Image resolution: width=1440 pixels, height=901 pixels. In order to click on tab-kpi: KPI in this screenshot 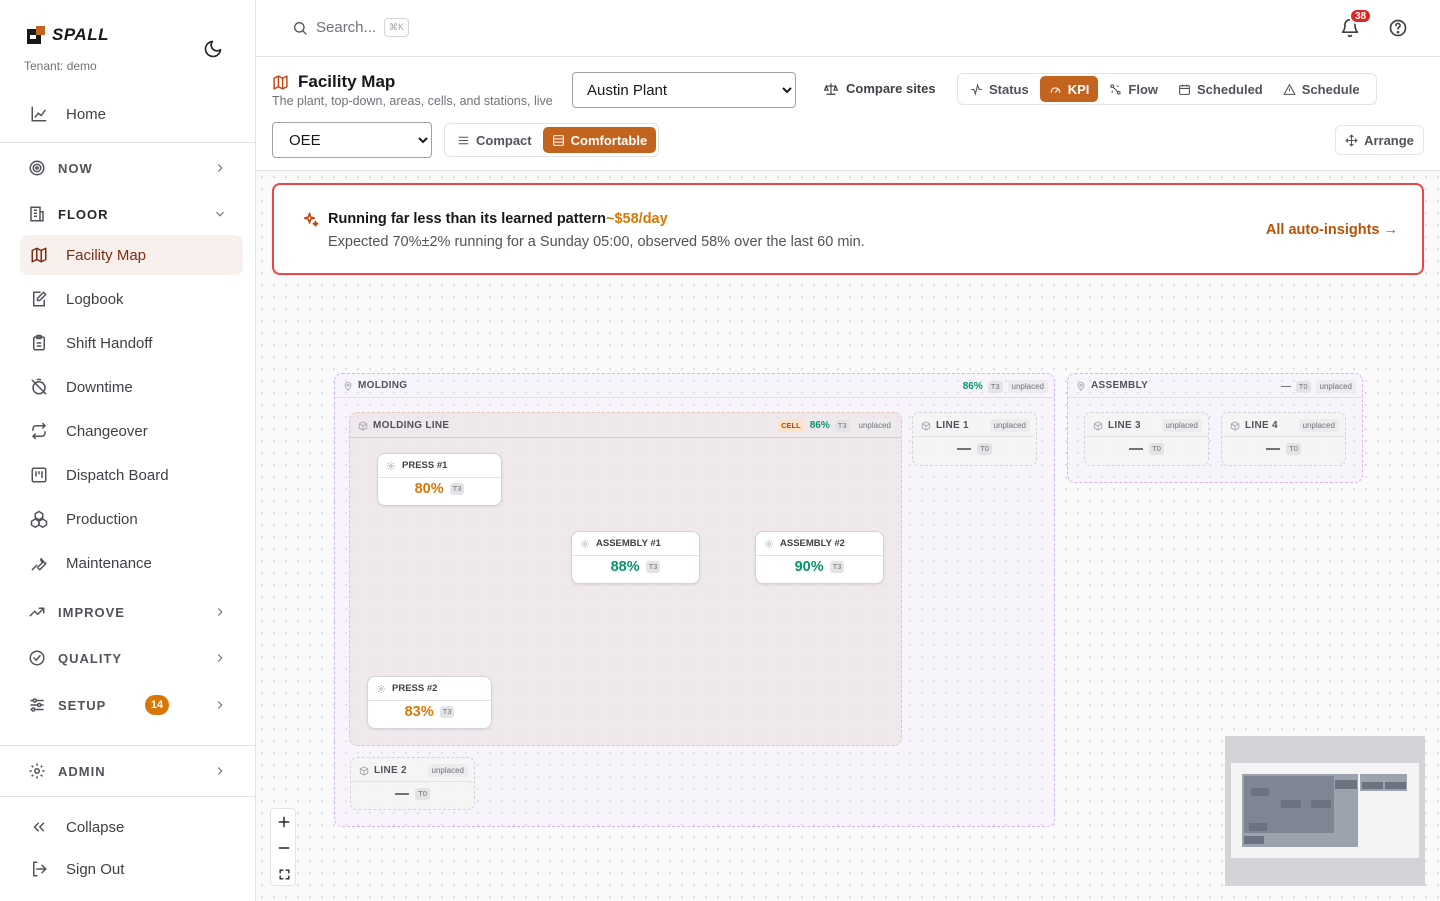, I will do `click(1069, 89)`.